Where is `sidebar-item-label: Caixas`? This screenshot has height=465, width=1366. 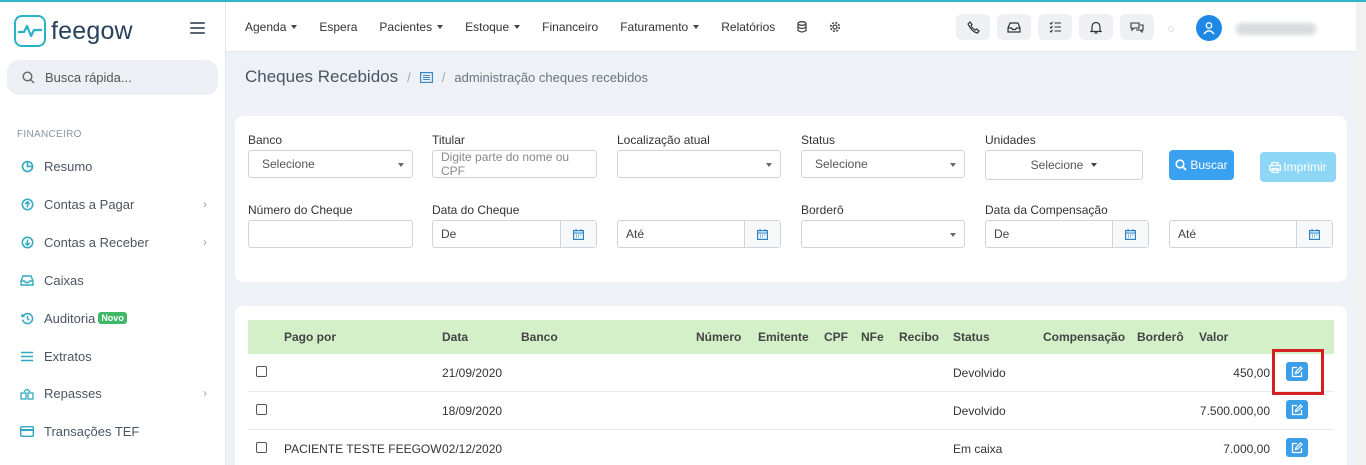
sidebar-item-label: Caixas is located at coordinates (64, 280).